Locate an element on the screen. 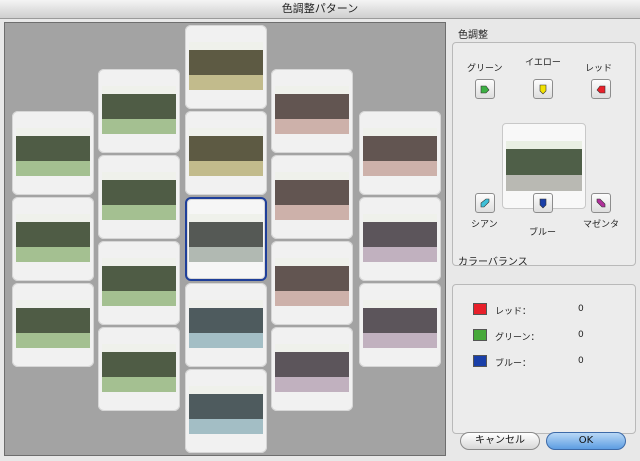  magenta-label: マゼンタ is located at coordinates (601, 225).